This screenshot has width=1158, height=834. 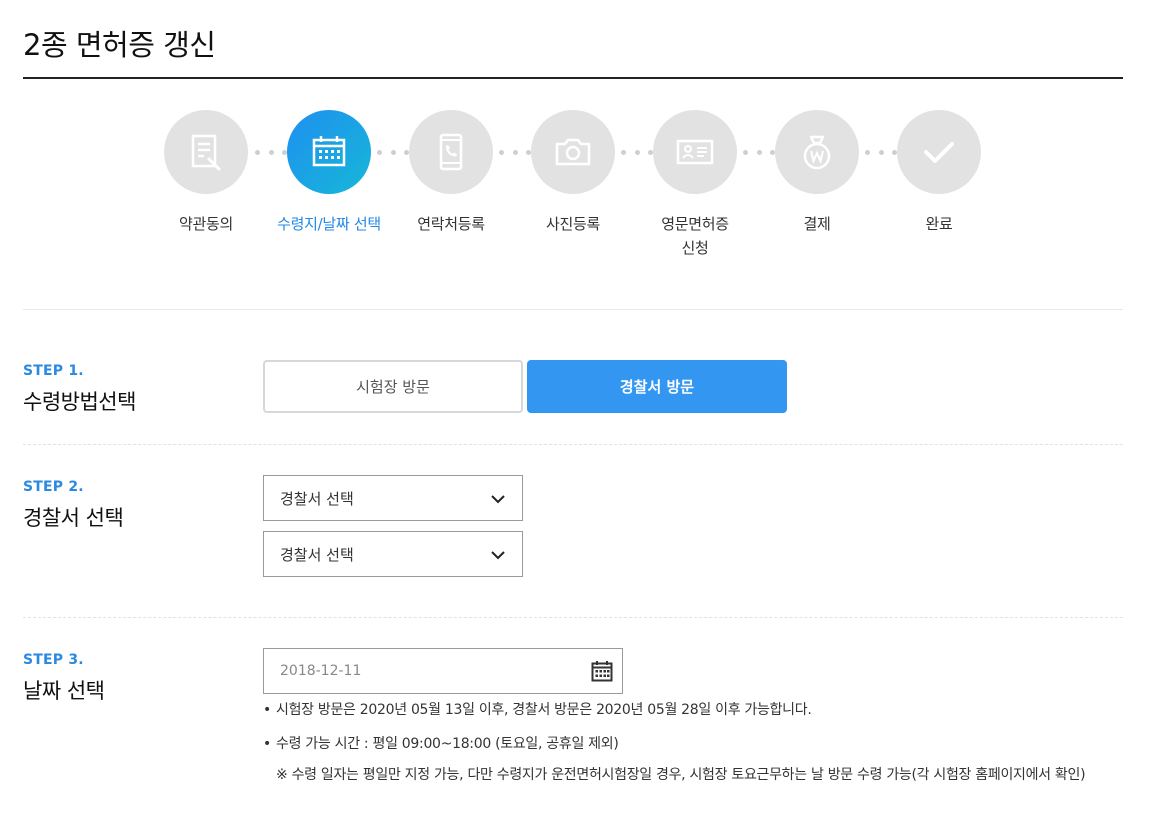 What do you see at coordinates (443, 671) in the screenshot?
I see `date-input: 2018-12-11` at bounding box center [443, 671].